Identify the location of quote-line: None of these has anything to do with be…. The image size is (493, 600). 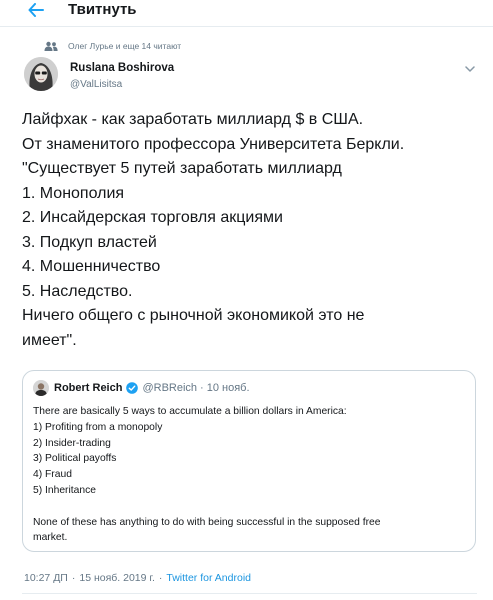
(207, 522).